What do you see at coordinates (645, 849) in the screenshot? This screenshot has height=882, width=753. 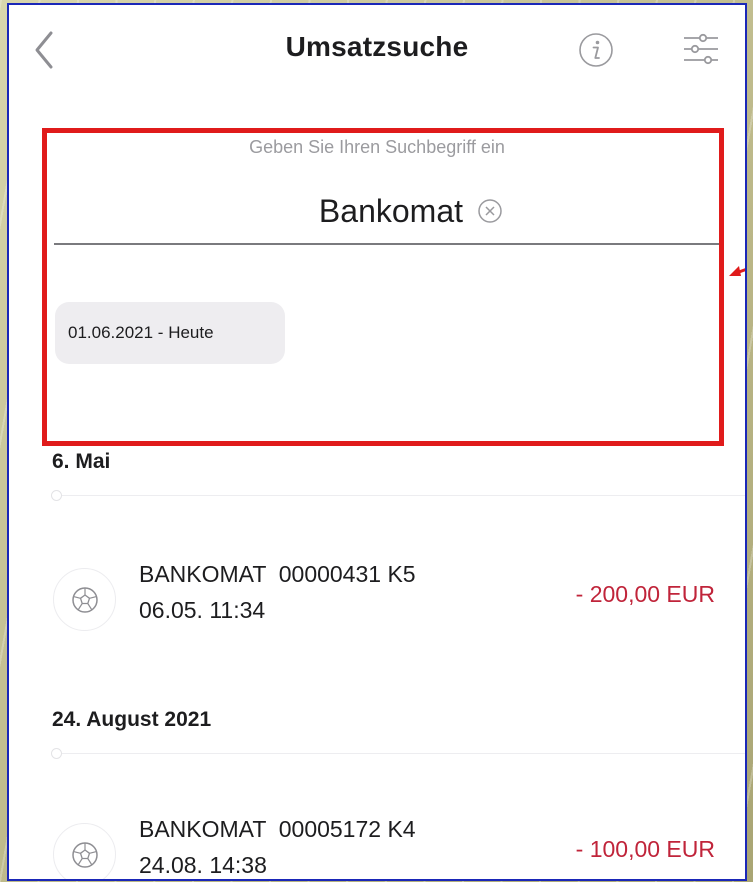 I see `transaction-amount: - 100,00 EUR` at bounding box center [645, 849].